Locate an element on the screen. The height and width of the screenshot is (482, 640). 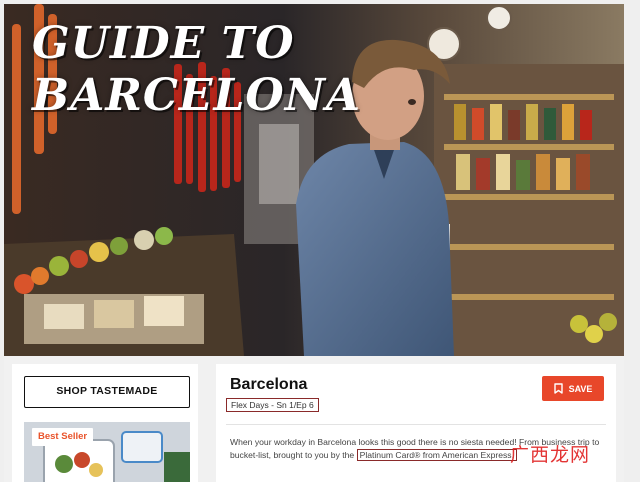
shop-card: SHOP TASTEMADE Best Seller is located at coordinates (105, 423).